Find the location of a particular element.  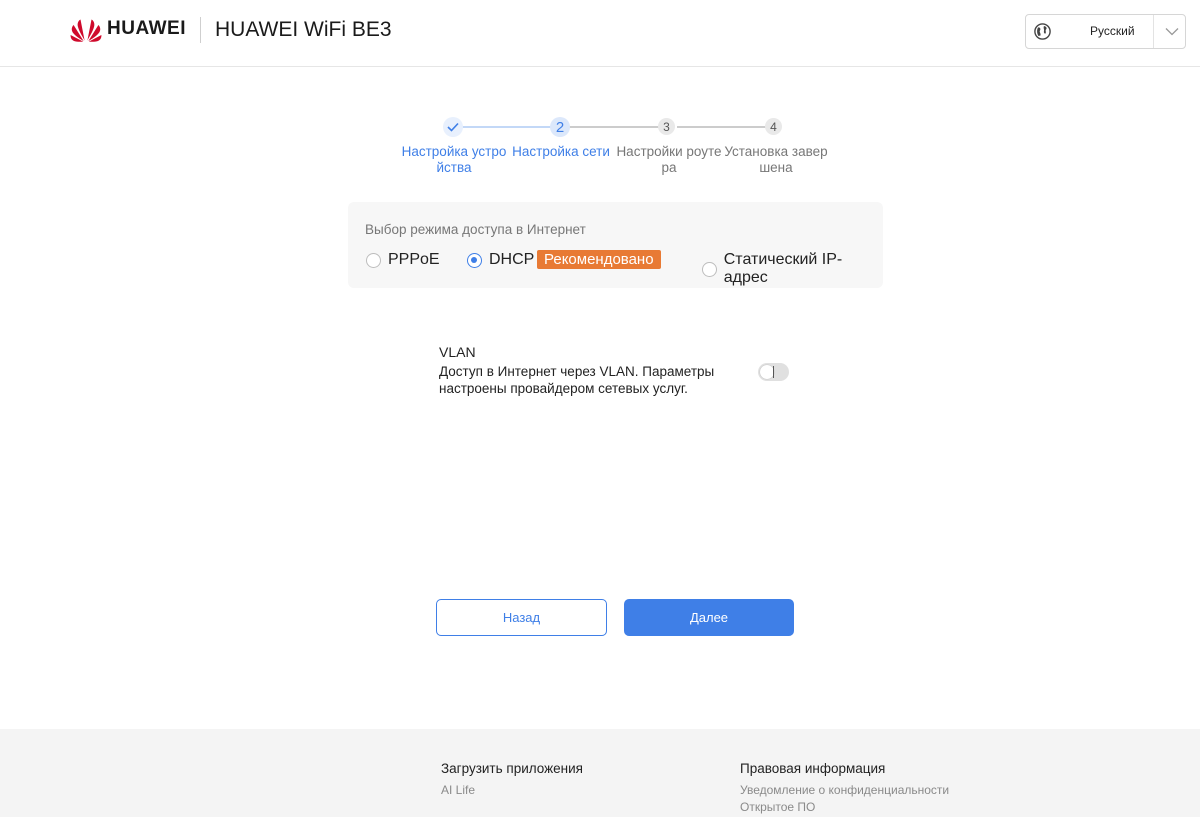

step-1-label: Настройка устройства is located at coordinates (454, 159).